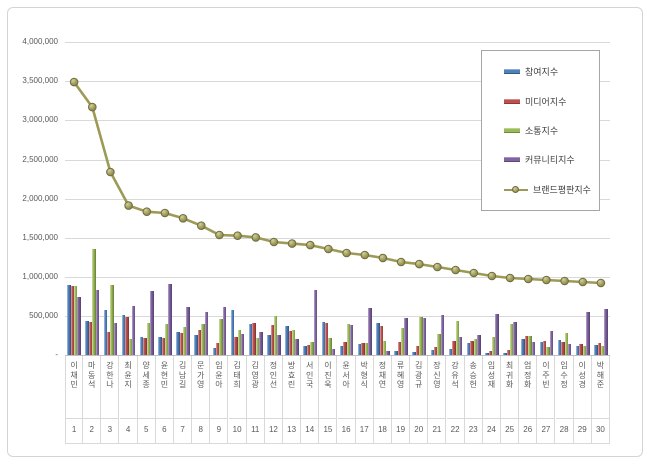 This screenshot has height=464, width=650. What do you see at coordinates (516, 189) in the screenshot?
I see `brand-reputation-index-swatch` at bounding box center [516, 189].